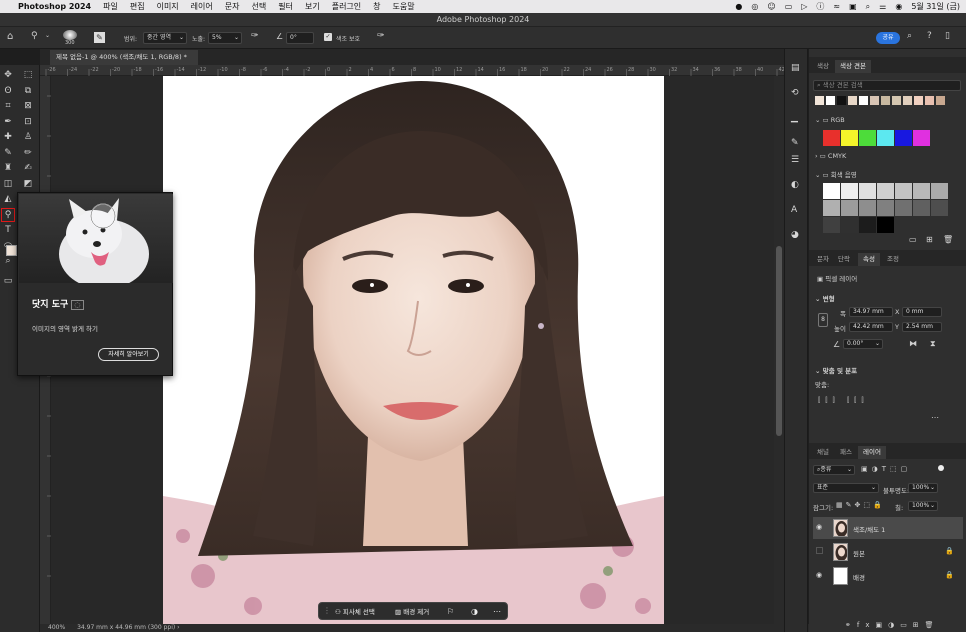 The width and height of the screenshot is (966, 632). What do you see at coordinates (825, 298) in the screenshot?
I see `transform-header: ⌄ 변형` at bounding box center [825, 298].